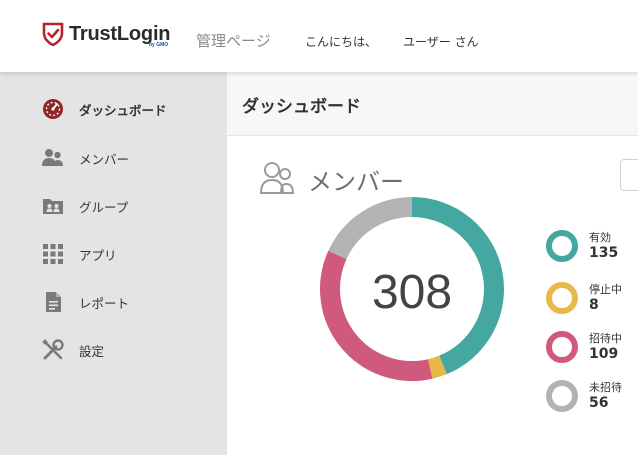 The image size is (638, 455). Describe the element at coordinates (341, 42) in the screenshot. I see `greeting-text: こんにちは、` at that location.